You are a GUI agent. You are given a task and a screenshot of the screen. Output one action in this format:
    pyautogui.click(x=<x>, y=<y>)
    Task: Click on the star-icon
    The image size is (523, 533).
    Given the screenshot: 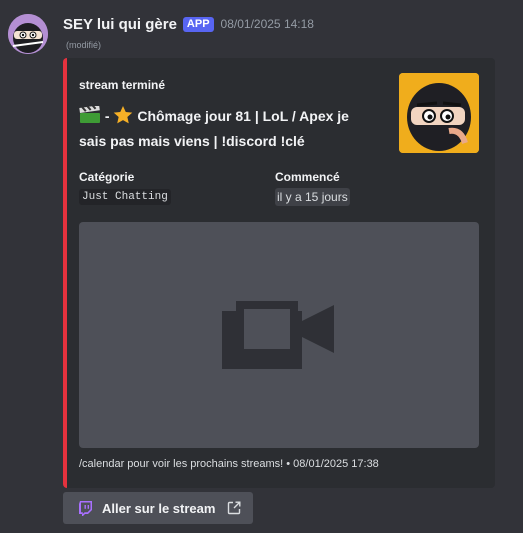 What is the action you would take?
    pyautogui.click(x=123, y=118)
    